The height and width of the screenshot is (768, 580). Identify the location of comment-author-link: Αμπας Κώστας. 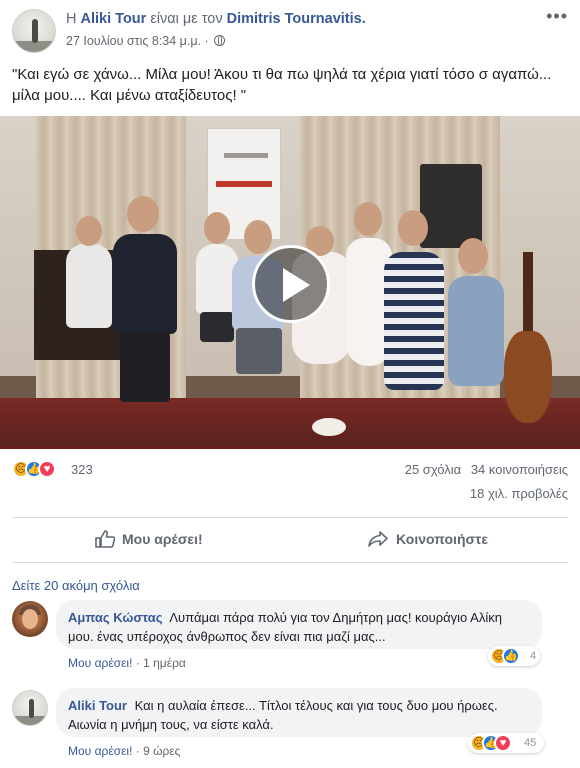
(115, 617).